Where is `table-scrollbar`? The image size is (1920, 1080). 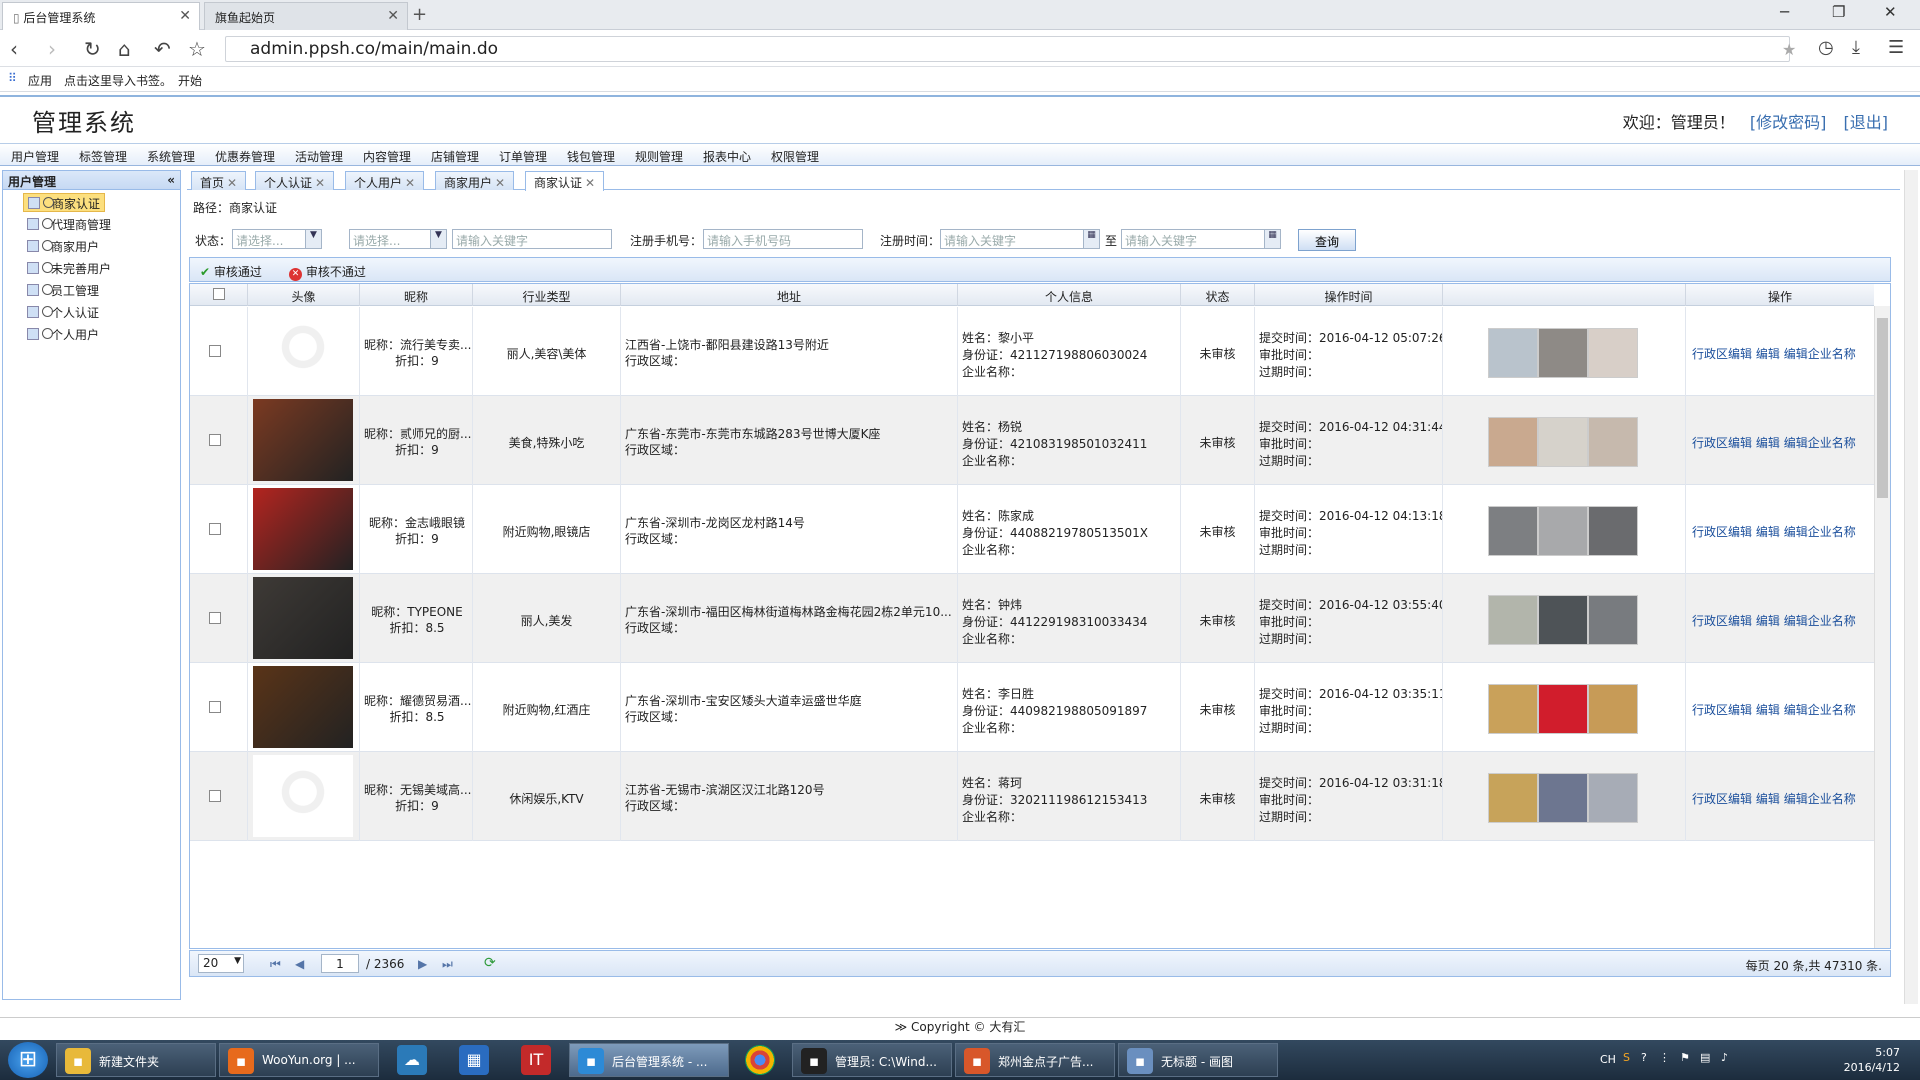 table-scrollbar is located at coordinates (1882, 627).